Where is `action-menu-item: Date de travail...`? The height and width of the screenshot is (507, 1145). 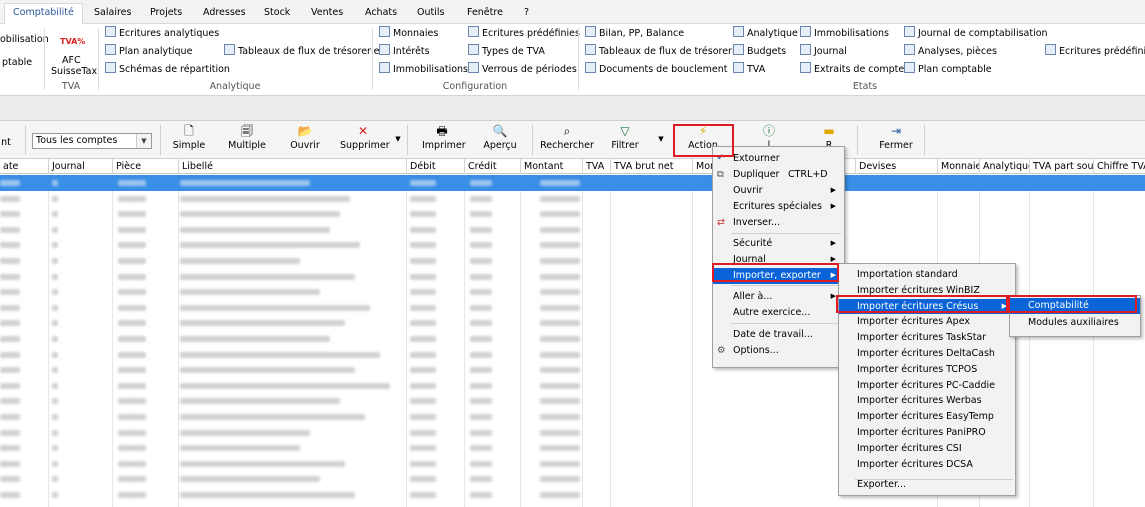
action-menu-item: Date de travail... is located at coordinates (778, 335).